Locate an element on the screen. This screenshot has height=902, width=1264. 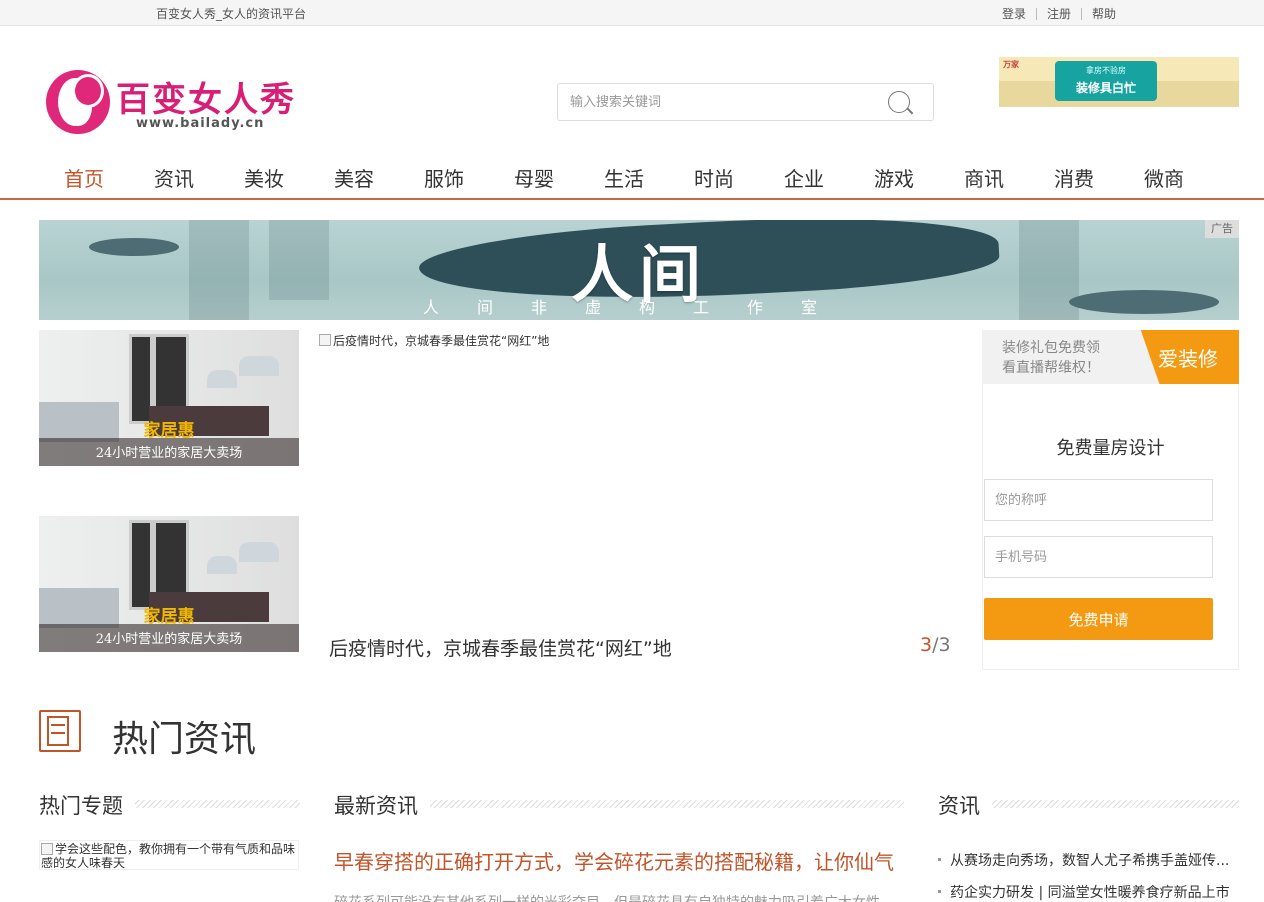
slider-image: 后疫情时代，京城春季最佳赏花“网红”地 is located at coordinates (634, 340).